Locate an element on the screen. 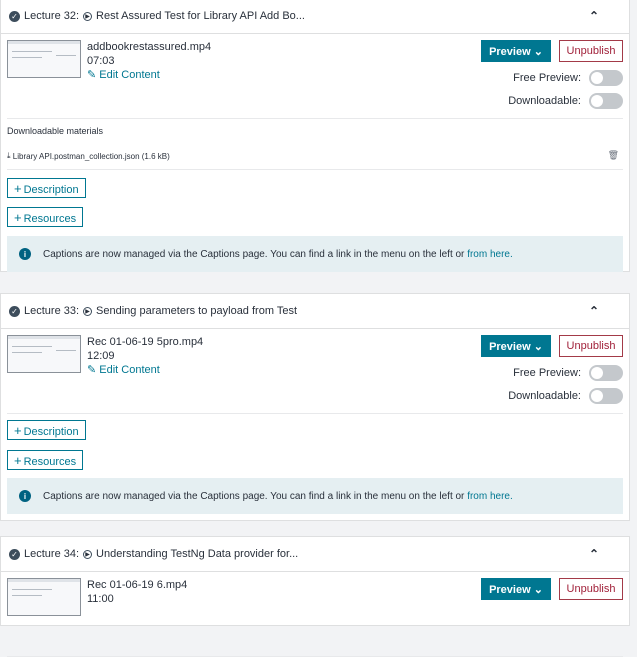 The image size is (637, 657). lecture-number: Lecture 34: is located at coordinates (52, 554).